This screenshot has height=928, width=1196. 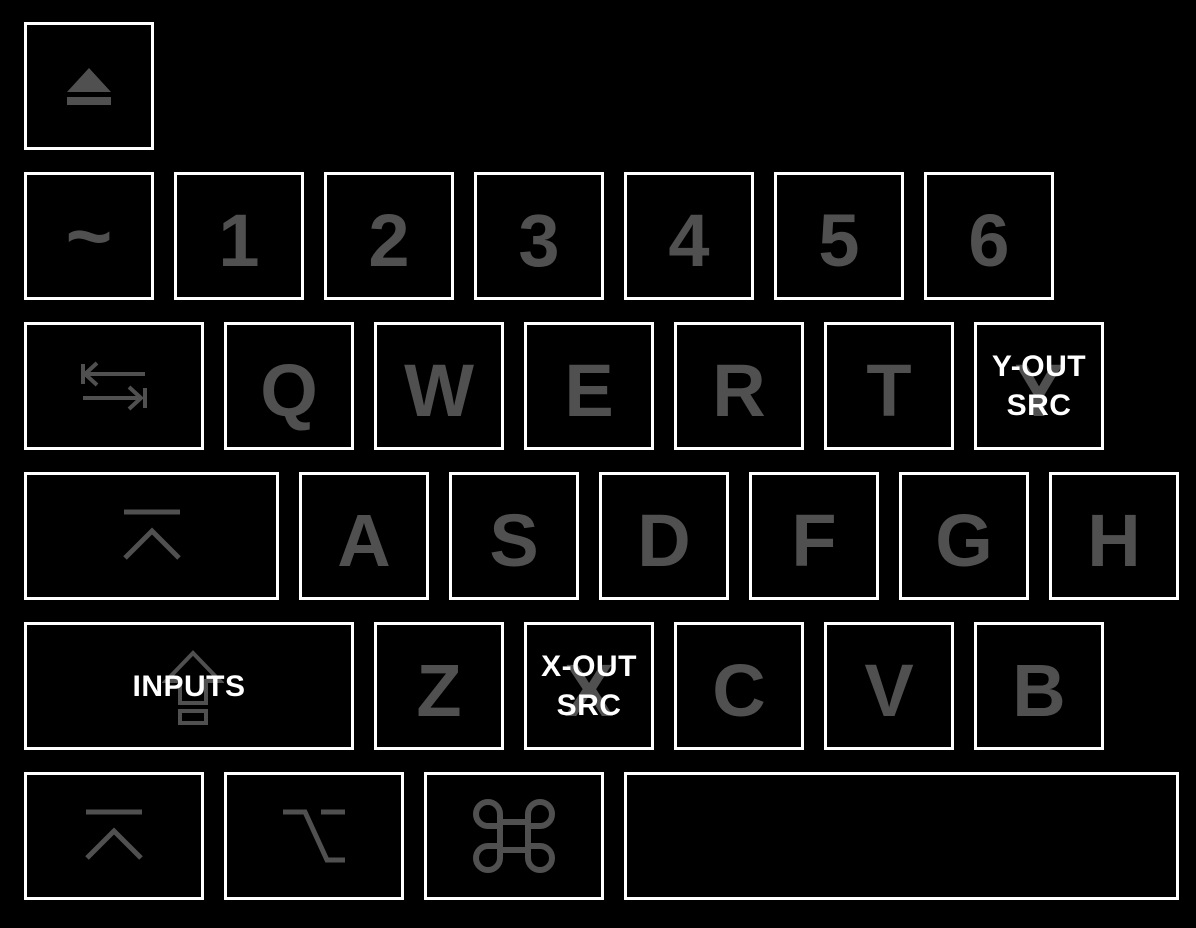 I want to click on key-a: A, so click(x=364, y=536).